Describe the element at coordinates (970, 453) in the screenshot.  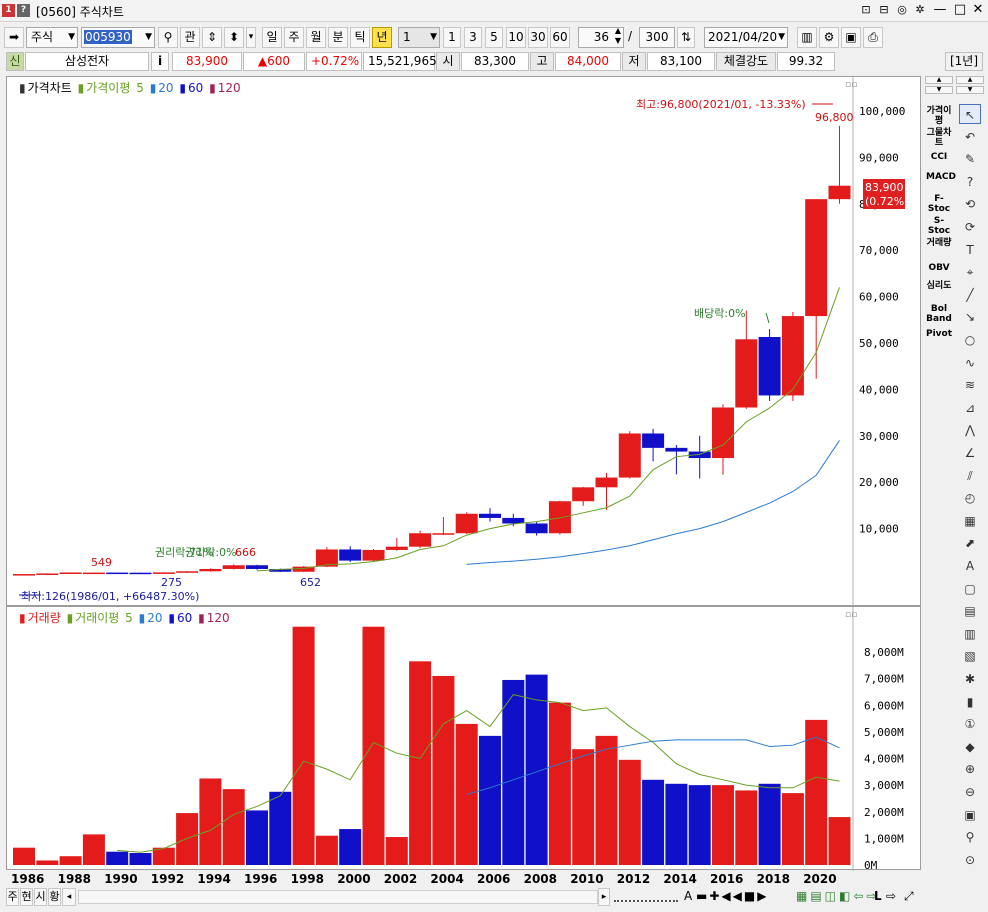
I see `angle-icon: ∠` at that location.